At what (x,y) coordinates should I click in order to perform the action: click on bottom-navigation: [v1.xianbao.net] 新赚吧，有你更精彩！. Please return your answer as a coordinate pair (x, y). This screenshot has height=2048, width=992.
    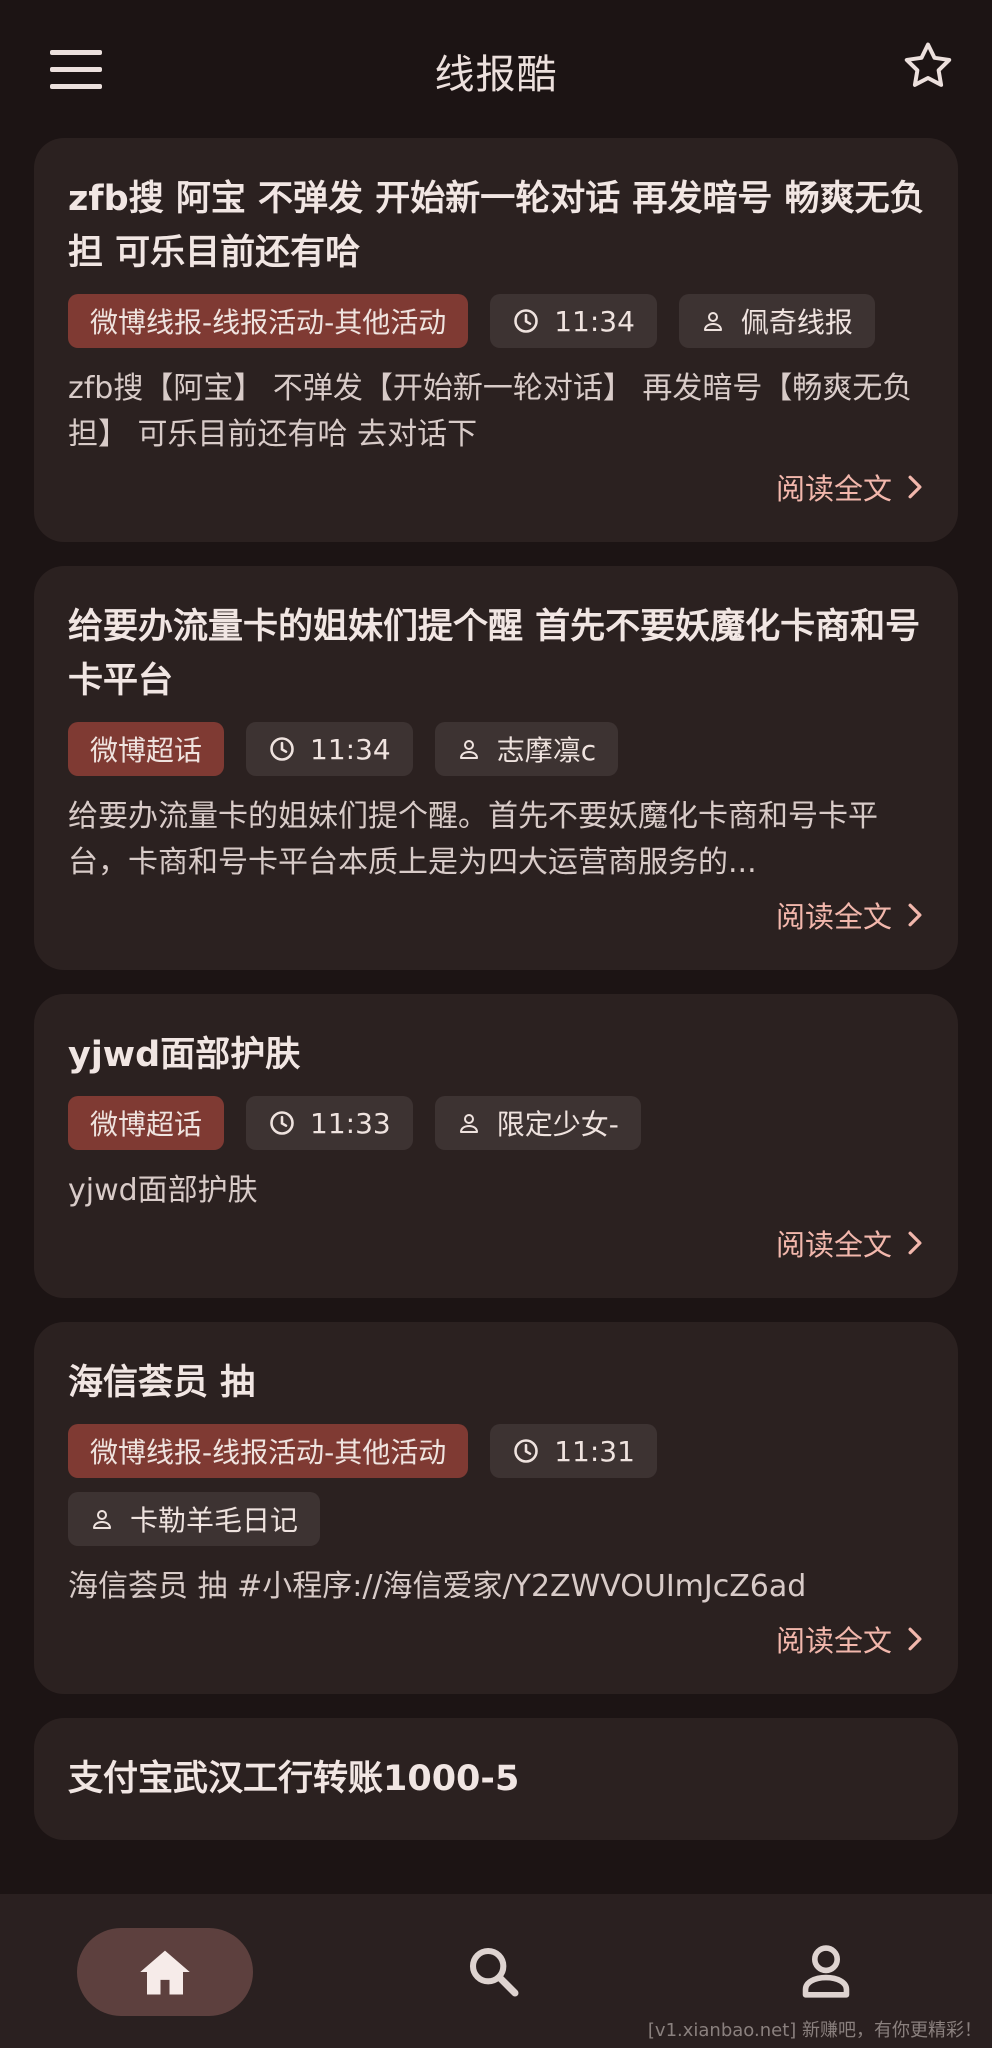
    Looking at the image, I should click on (496, 1971).